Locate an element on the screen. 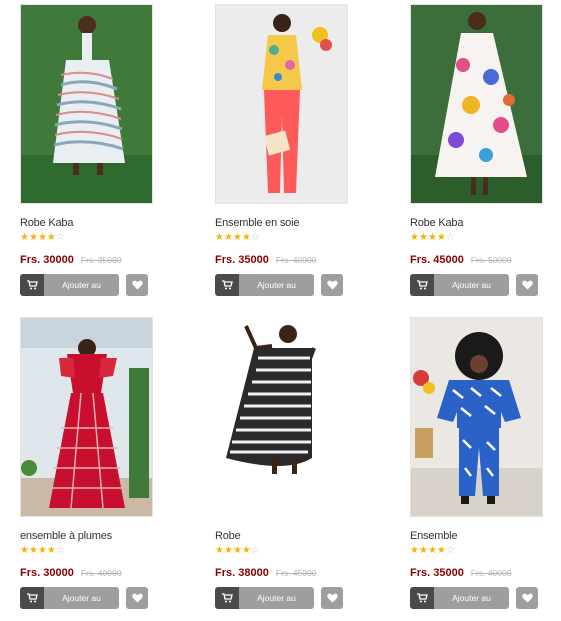 The image size is (561, 621). product-name: ensemble à plumes is located at coordinates (95, 536).